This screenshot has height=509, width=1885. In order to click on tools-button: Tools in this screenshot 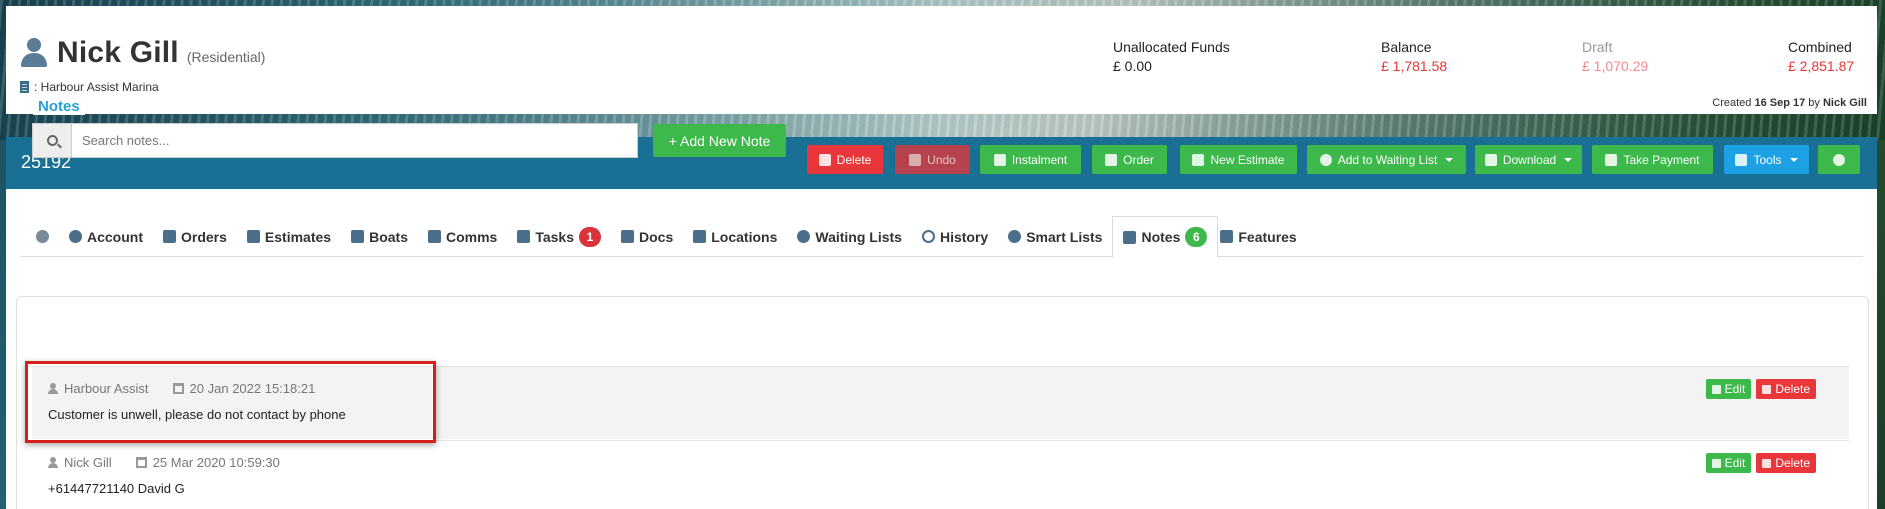, I will do `click(1766, 159)`.